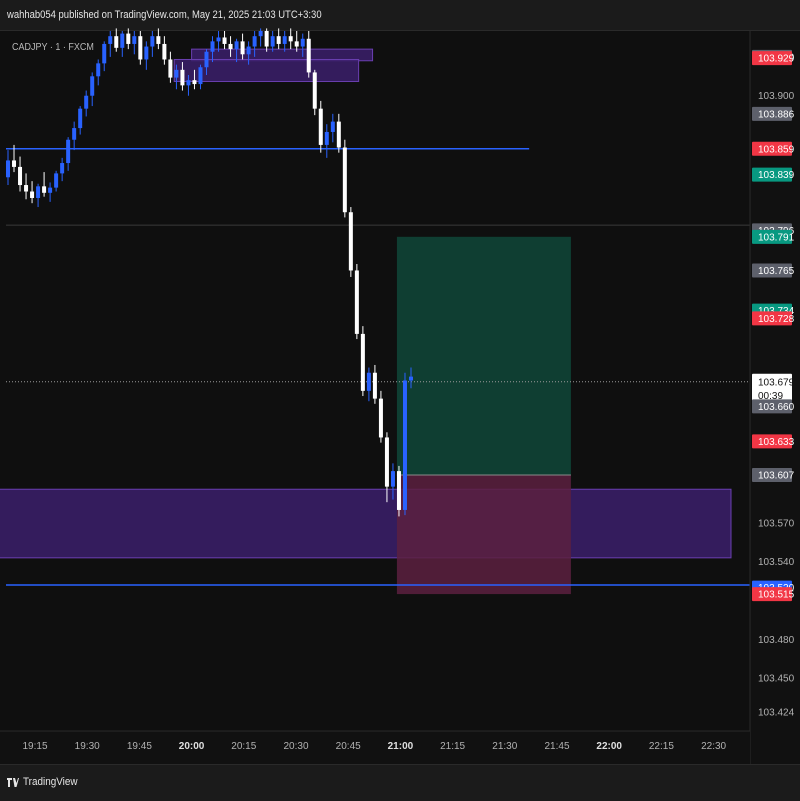  I want to click on tradingview-brand: TradingView, so click(45, 782).